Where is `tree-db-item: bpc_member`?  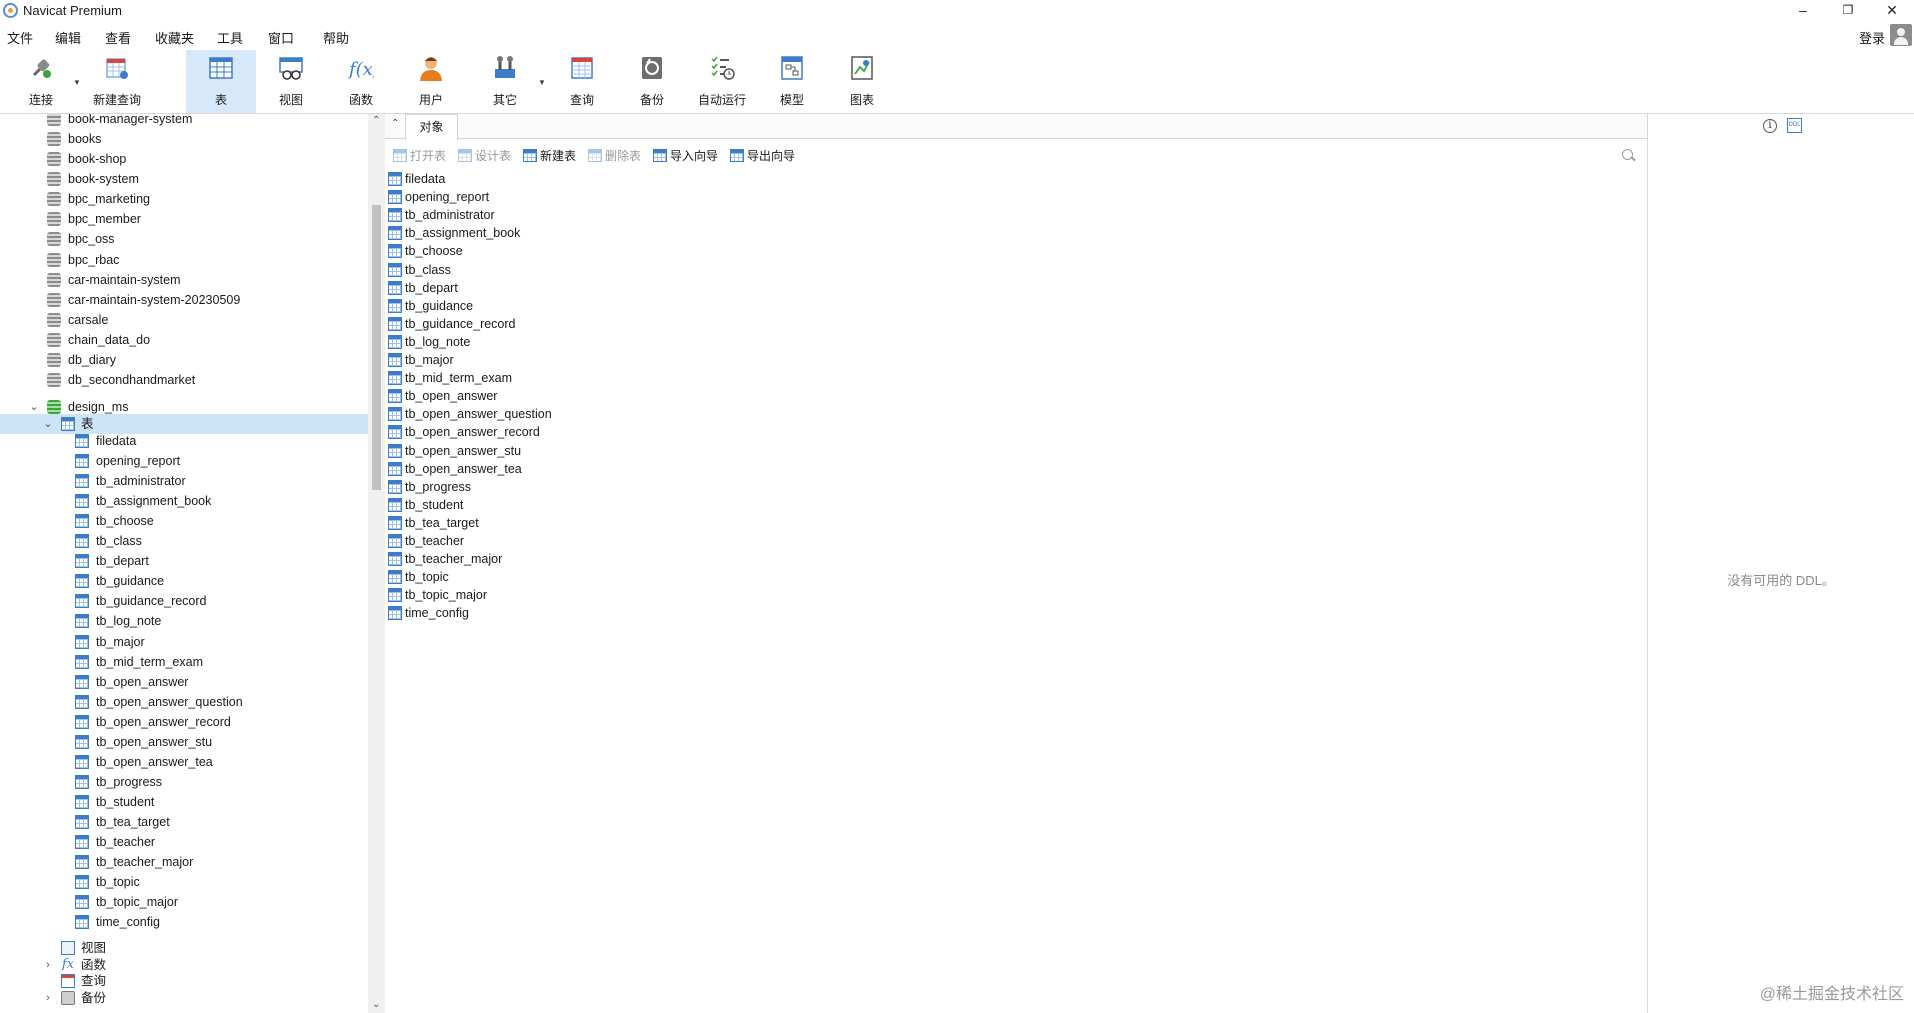 tree-db-item: bpc_member is located at coordinates (184, 219).